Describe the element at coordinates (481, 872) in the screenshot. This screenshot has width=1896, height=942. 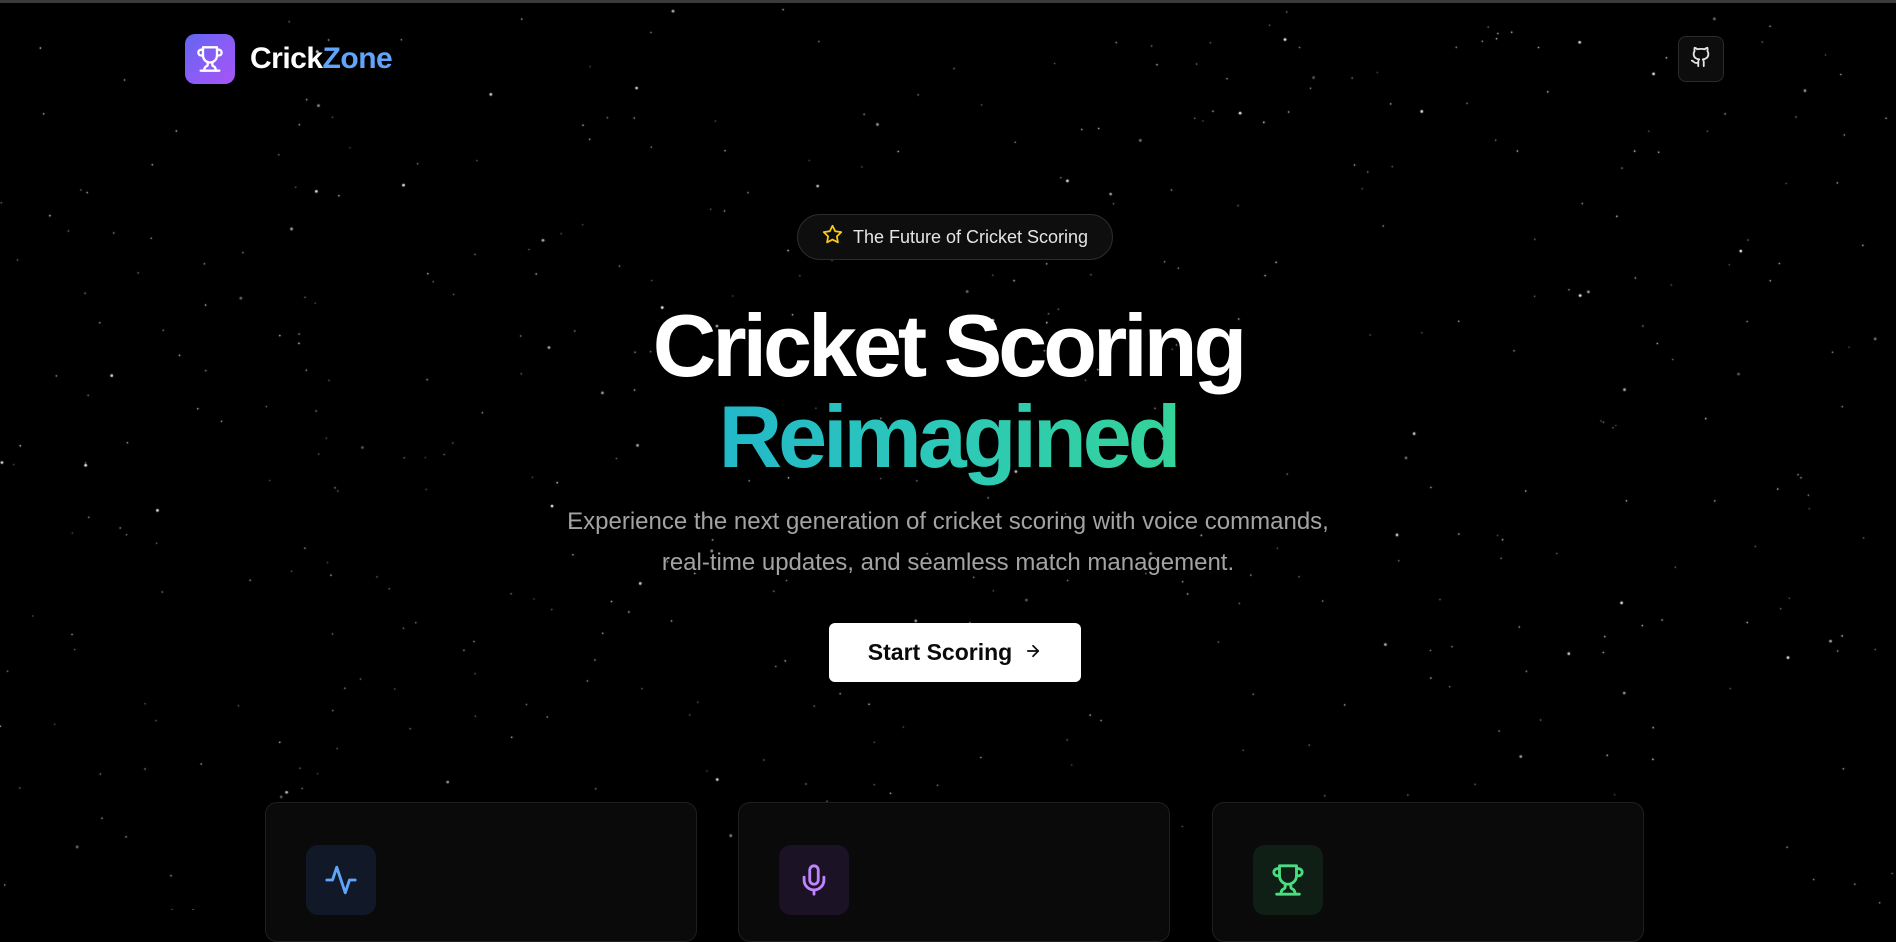
I see `feature-card-live-scoring` at that location.